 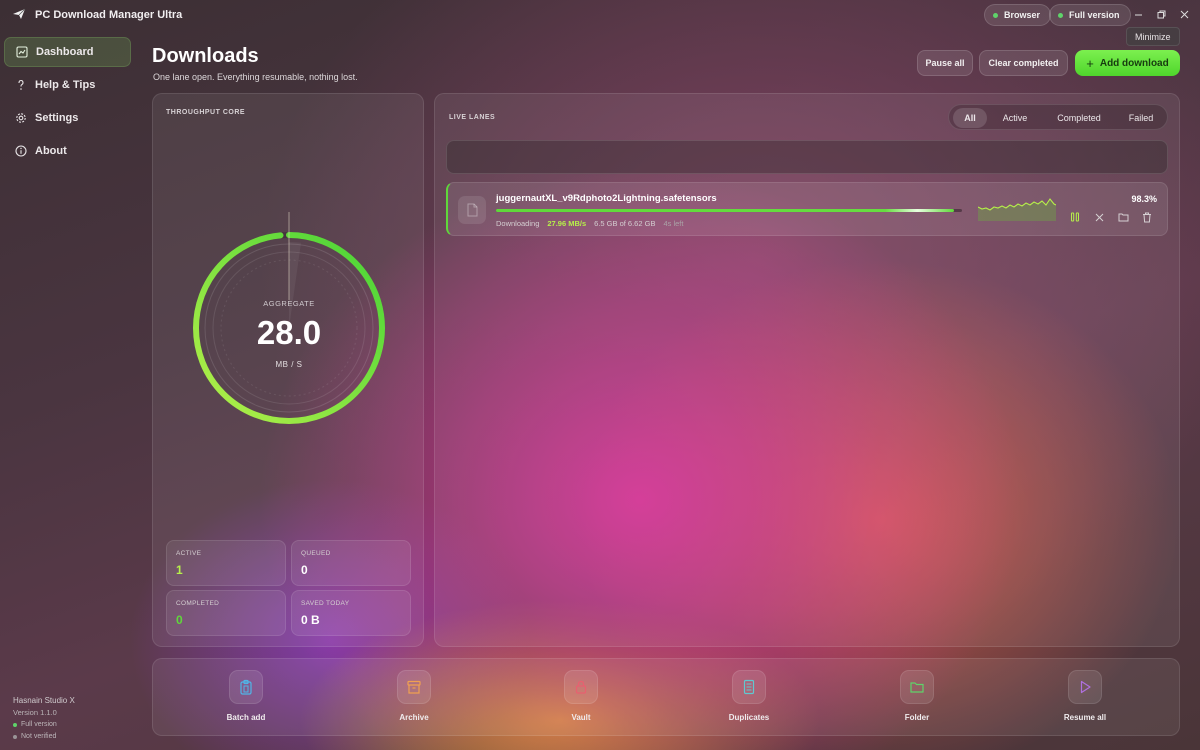 What do you see at coordinates (179, 570) in the screenshot?
I see `stat-value: 1` at bounding box center [179, 570].